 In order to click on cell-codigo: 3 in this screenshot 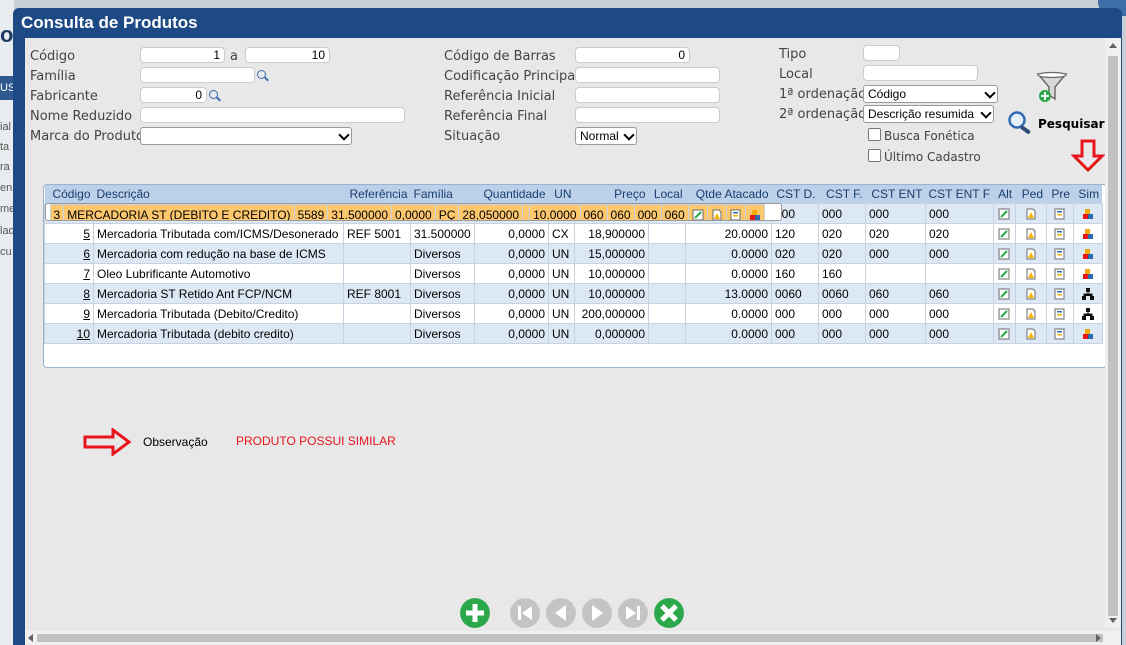, I will do `click(57, 212)`.